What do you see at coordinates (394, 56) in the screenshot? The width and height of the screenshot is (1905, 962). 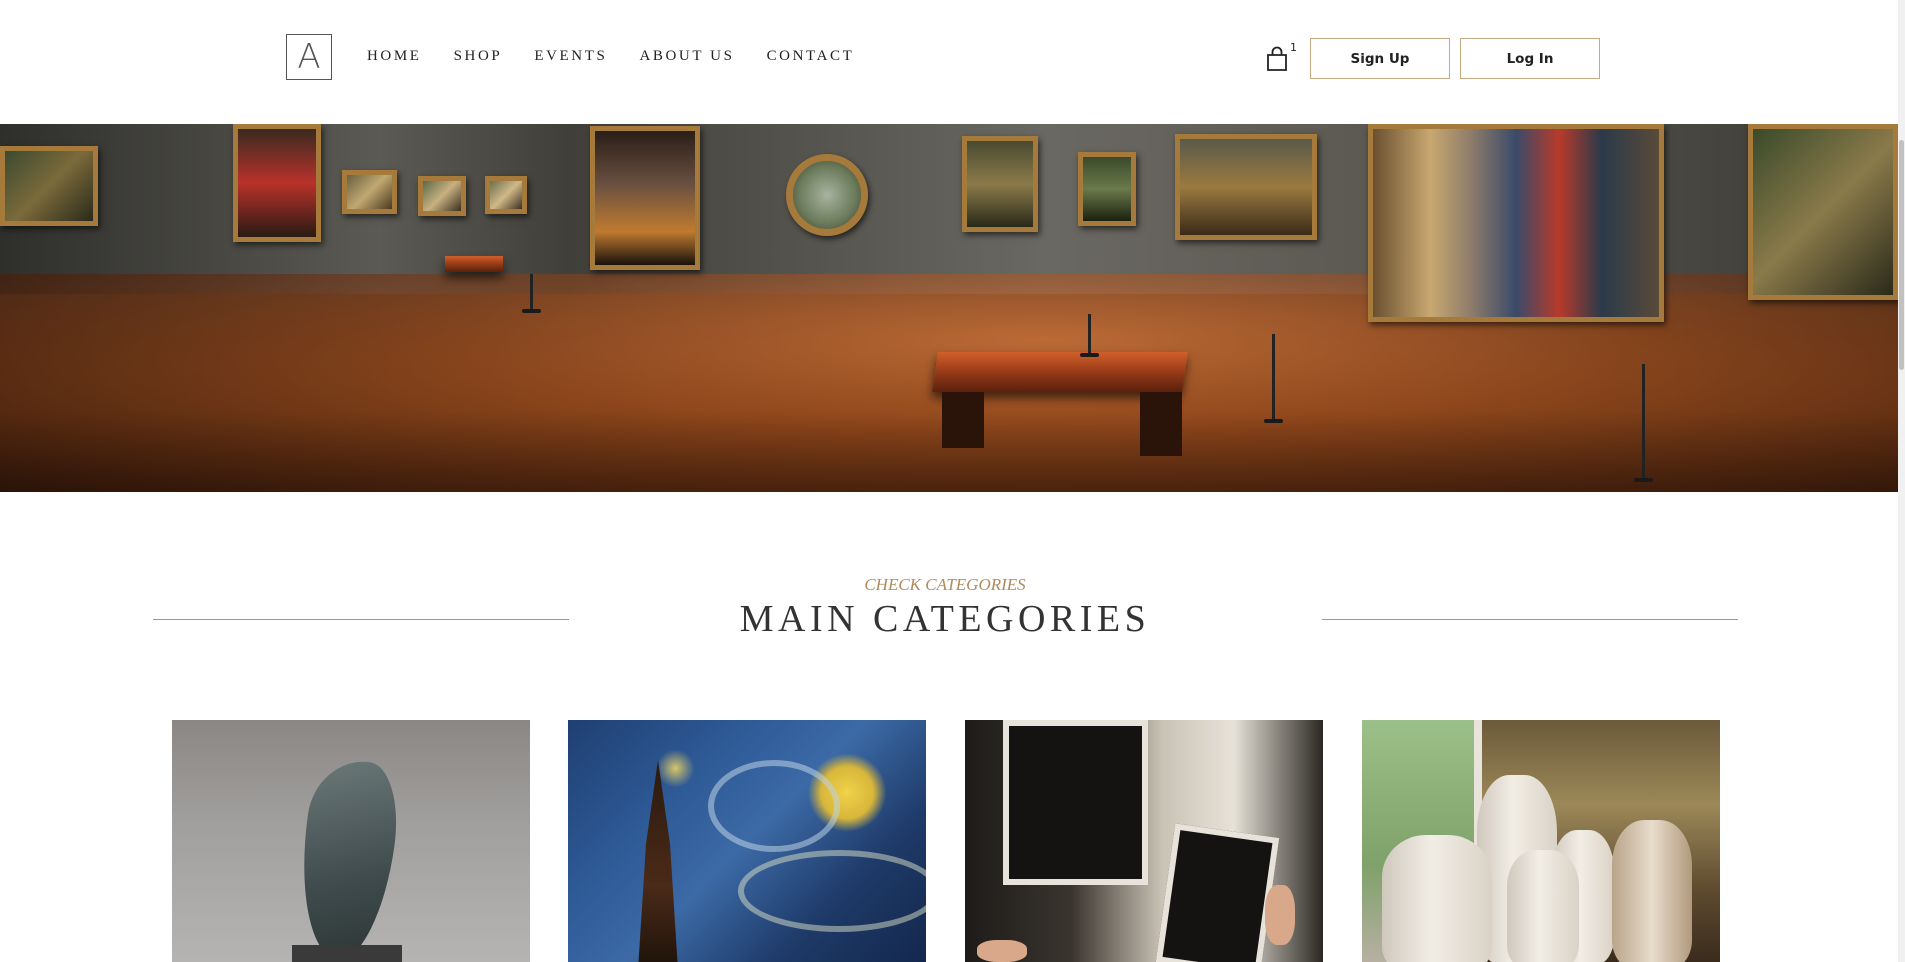 I see `nav-home: HOME` at bounding box center [394, 56].